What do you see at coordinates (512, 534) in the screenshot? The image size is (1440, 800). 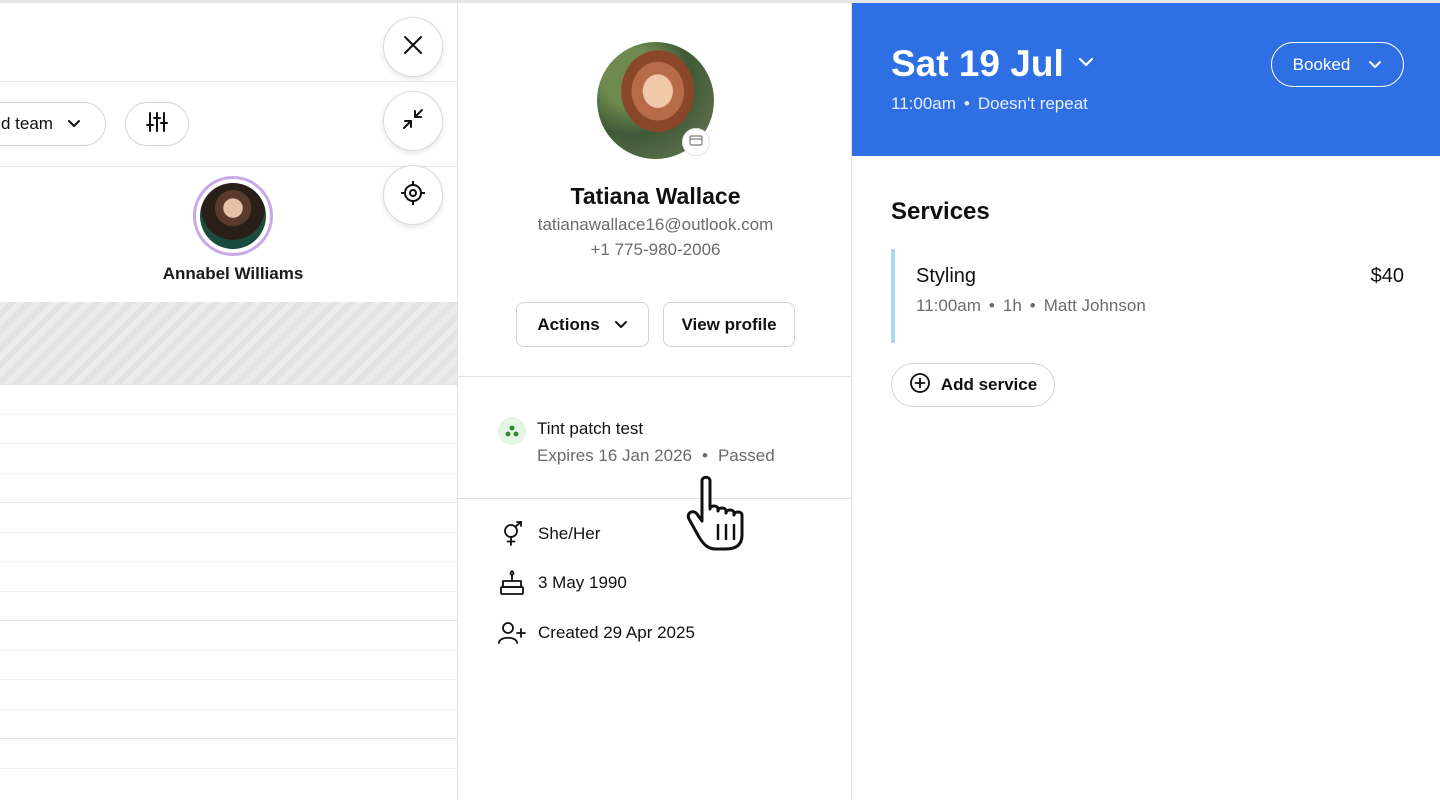 I see `gender-icon` at bounding box center [512, 534].